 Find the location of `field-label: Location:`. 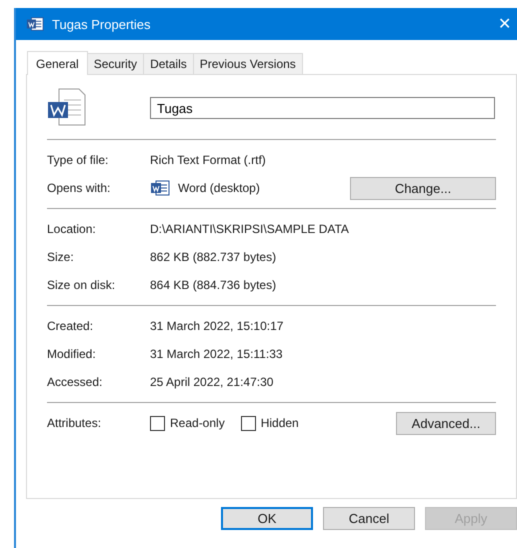

field-label: Location: is located at coordinates (72, 229).